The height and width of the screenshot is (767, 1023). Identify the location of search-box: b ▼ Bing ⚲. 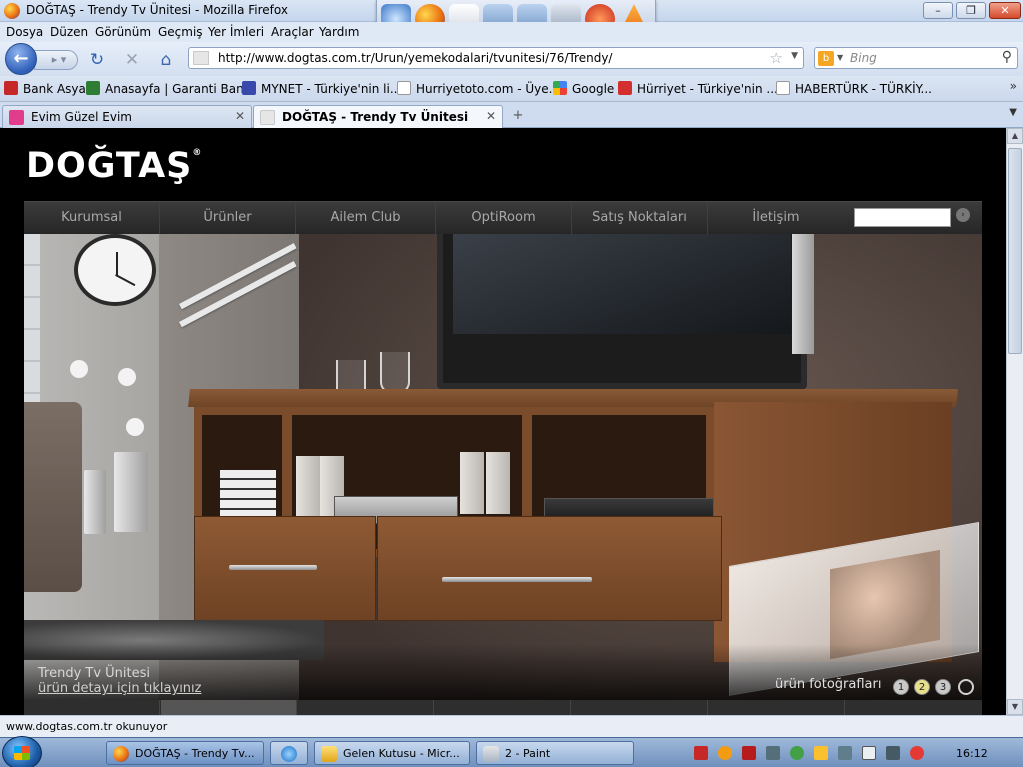
(916, 58).